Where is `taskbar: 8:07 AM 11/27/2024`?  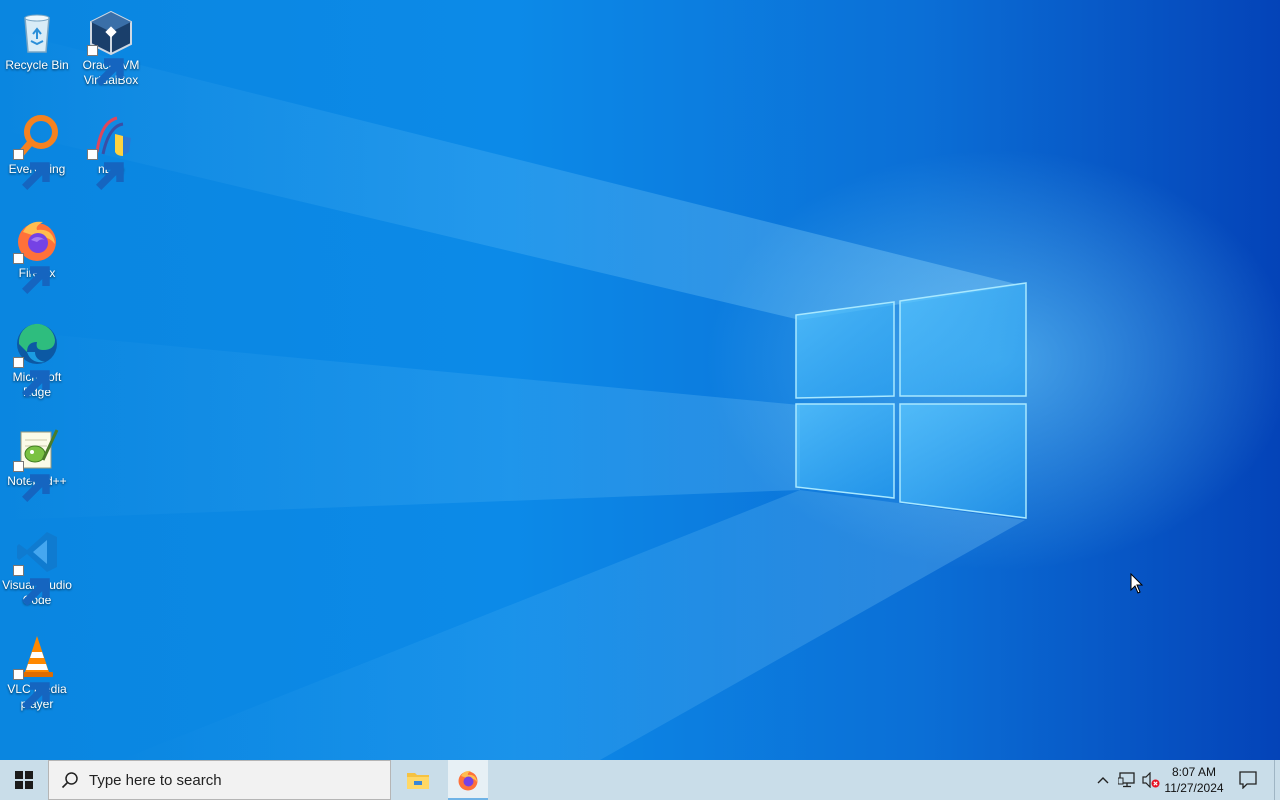
taskbar: 8:07 AM 11/27/2024 is located at coordinates (640, 780).